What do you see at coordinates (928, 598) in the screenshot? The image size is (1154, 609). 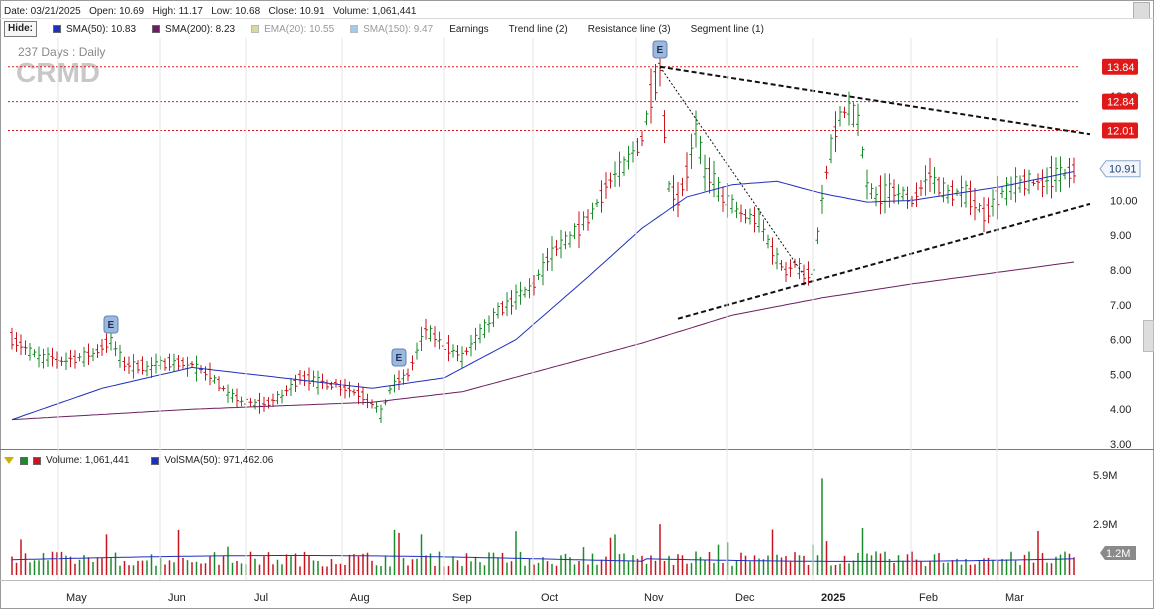 I see `x-month-label: Feb` at bounding box center [928, 598].